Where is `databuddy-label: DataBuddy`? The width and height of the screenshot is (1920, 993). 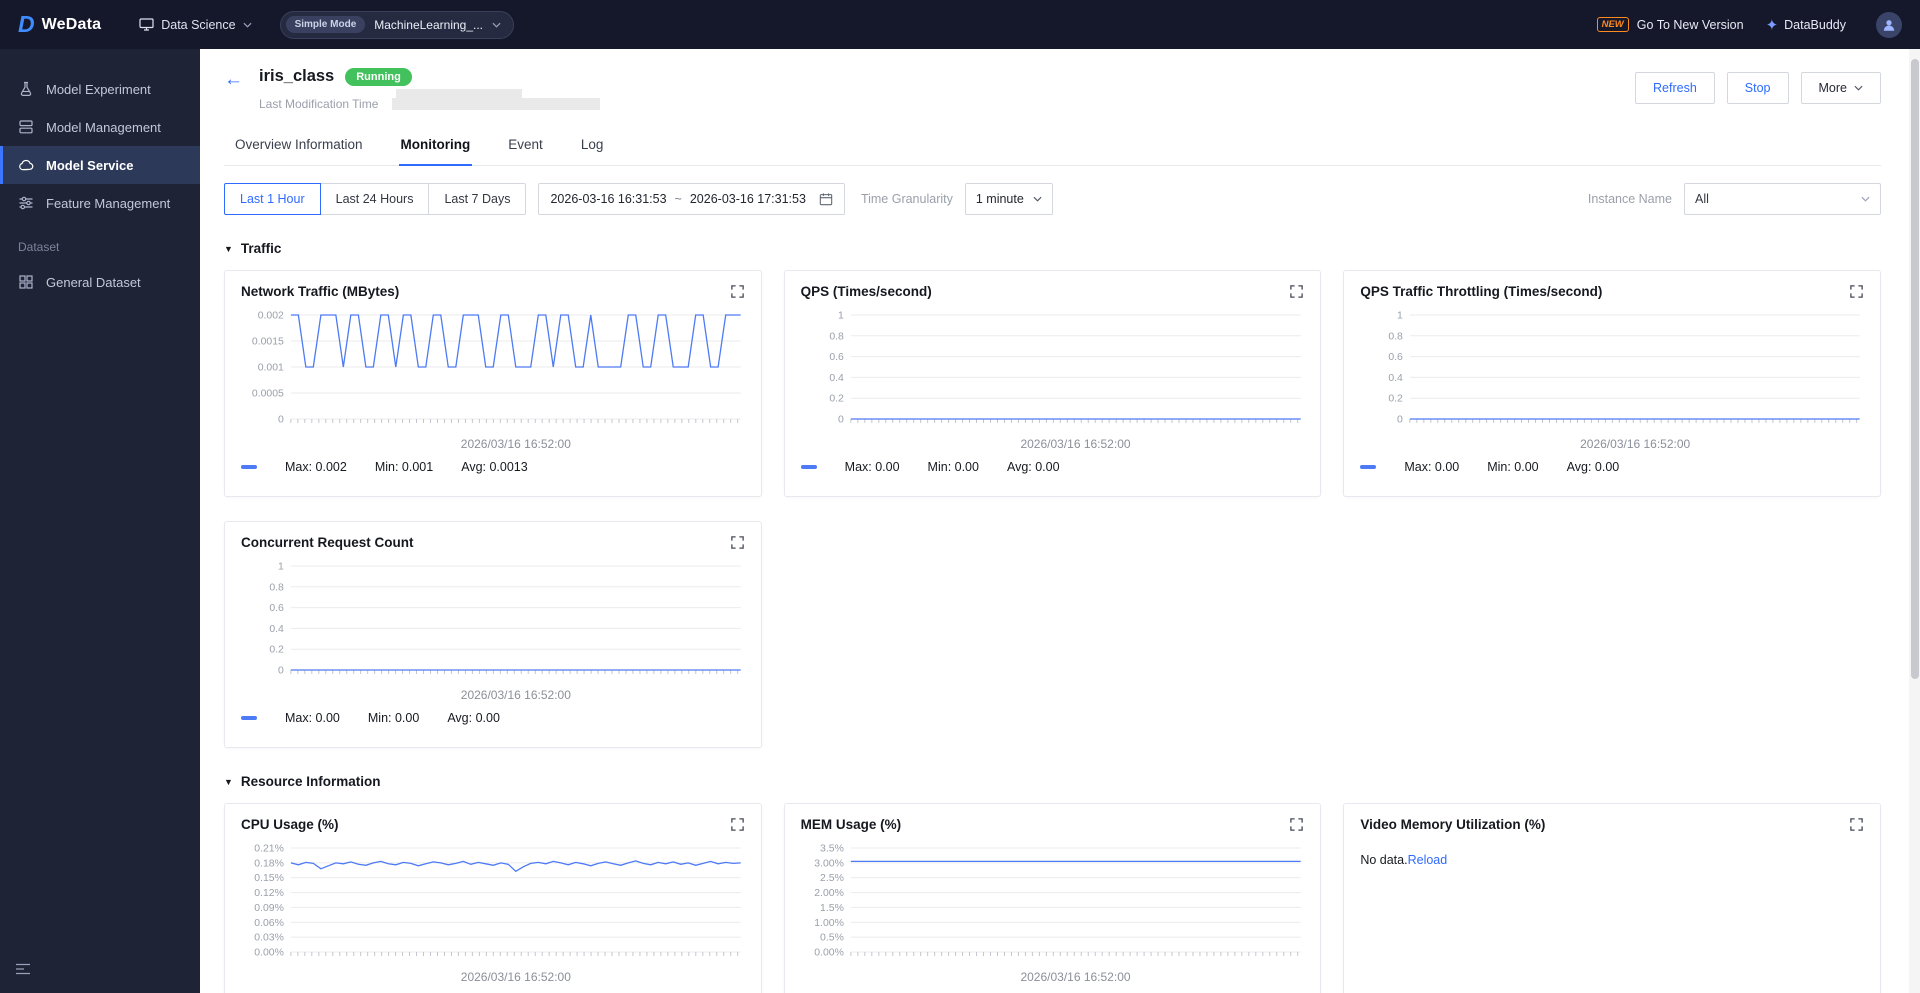
databuddy-label: DataBuddy is located at coordinates (1815, 24).